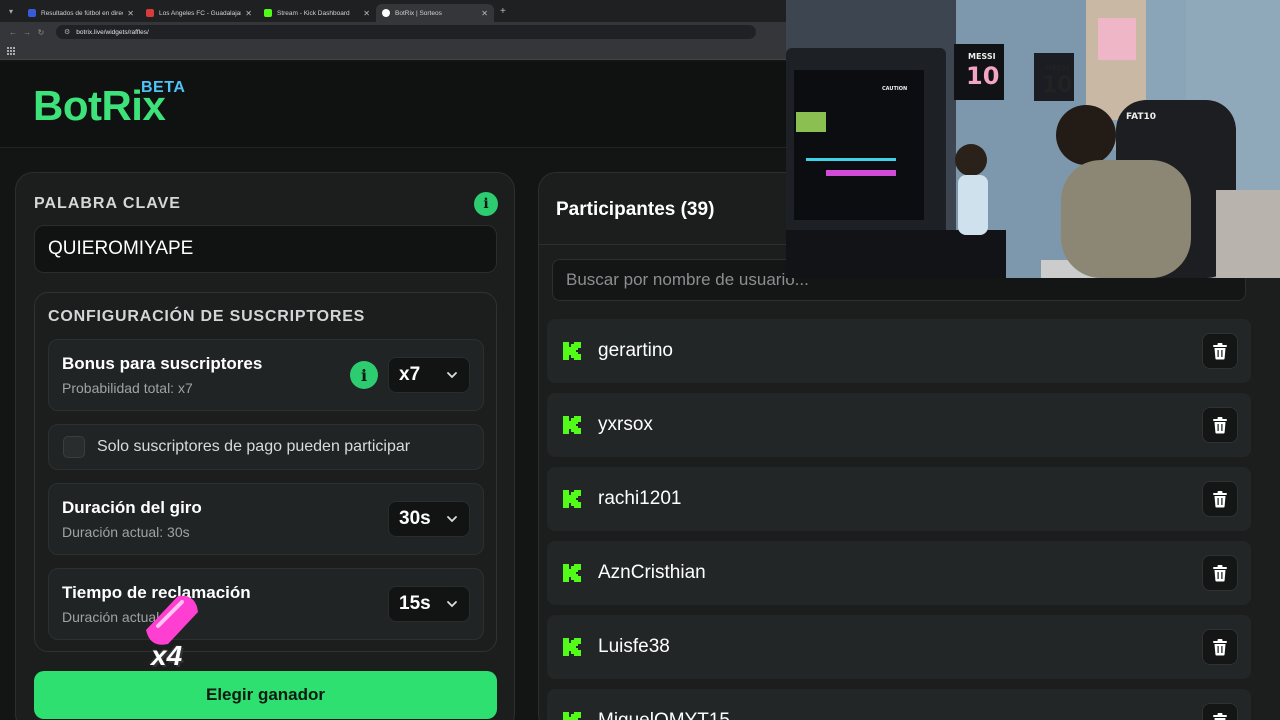 This screenshot has height=720, width=1280. Describe the element at coordinates (163, 87) in the screenshot. I see `beta-badge: BETA` at that location.